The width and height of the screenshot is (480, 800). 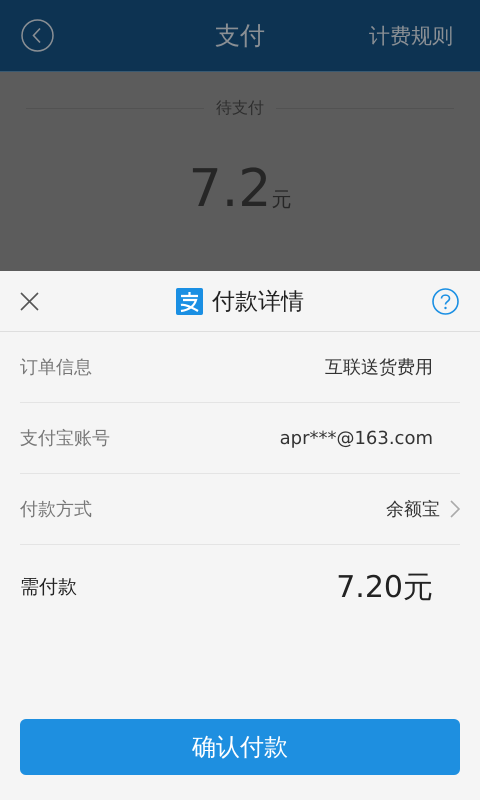 What do you see at coordinates (56, 367) in the screenshot?
I see `row-label: 订单信息` at bounding box center [56, 367].